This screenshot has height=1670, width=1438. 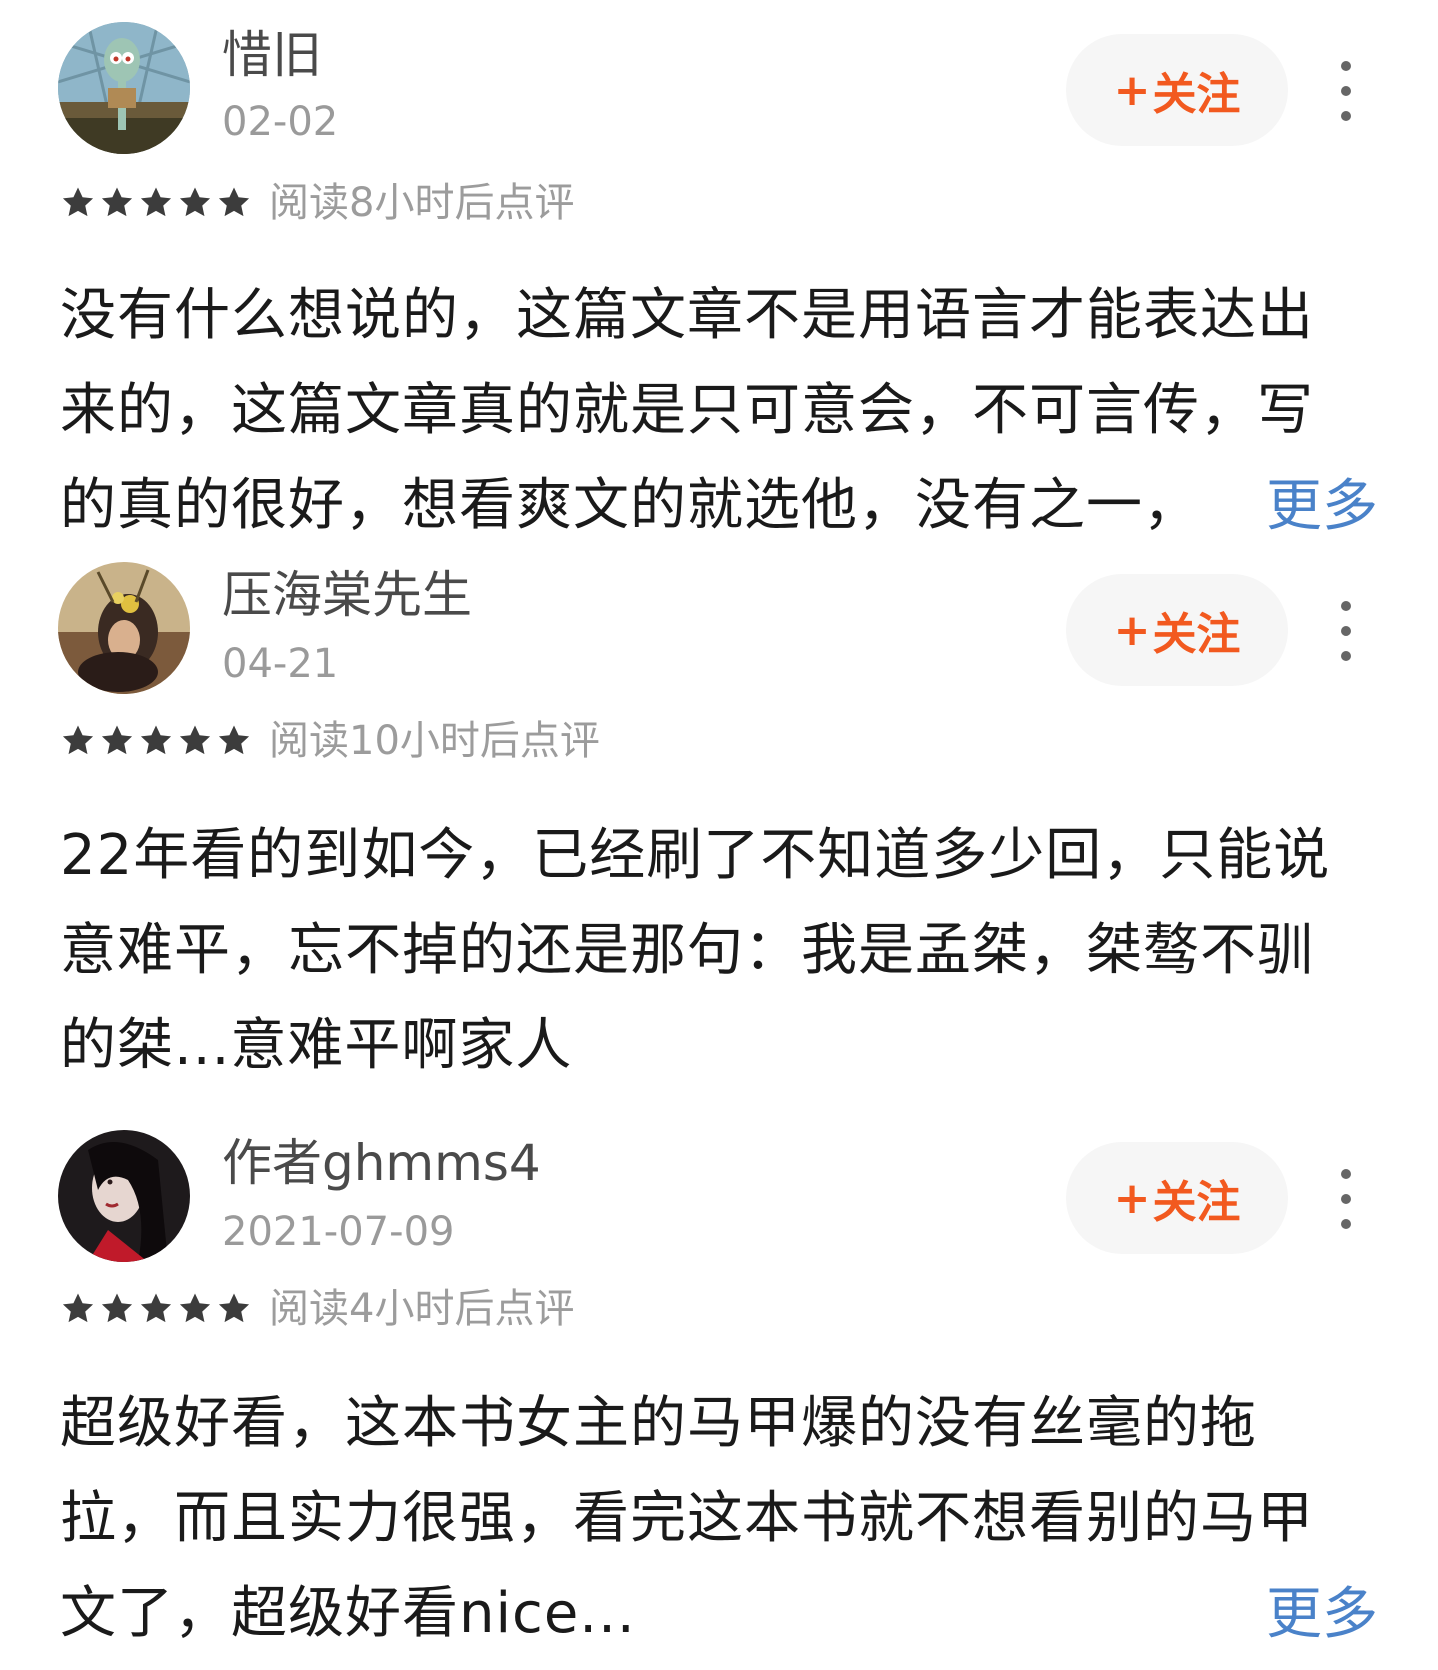 What do you see at coordinates (630, 505) in the screenshot?
I see `comment-line: 的真的很好，想看爽文的就选他，没有之一，` at bounding box center [630, 505].